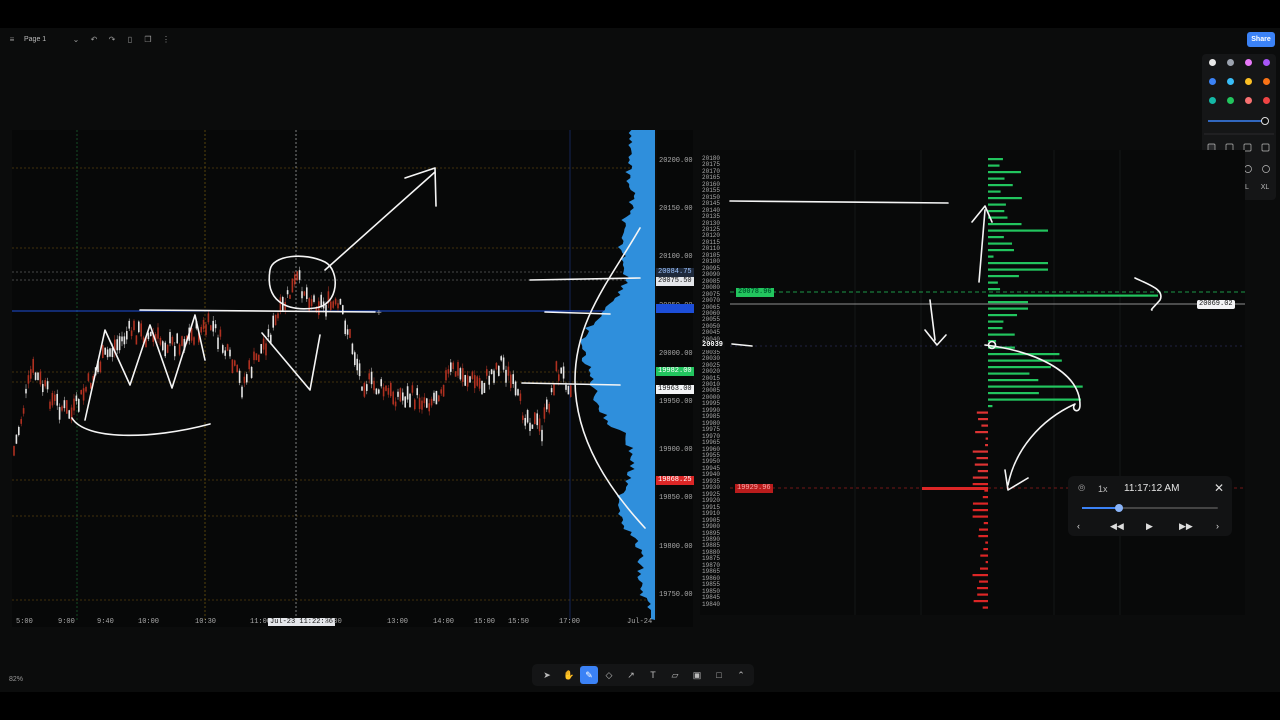 Image resolution: width=1280 pixels, height=720 pixels. Describe the element at coordinates (257, 311) in the screenshot. I see `annotation-neckline` at that location.